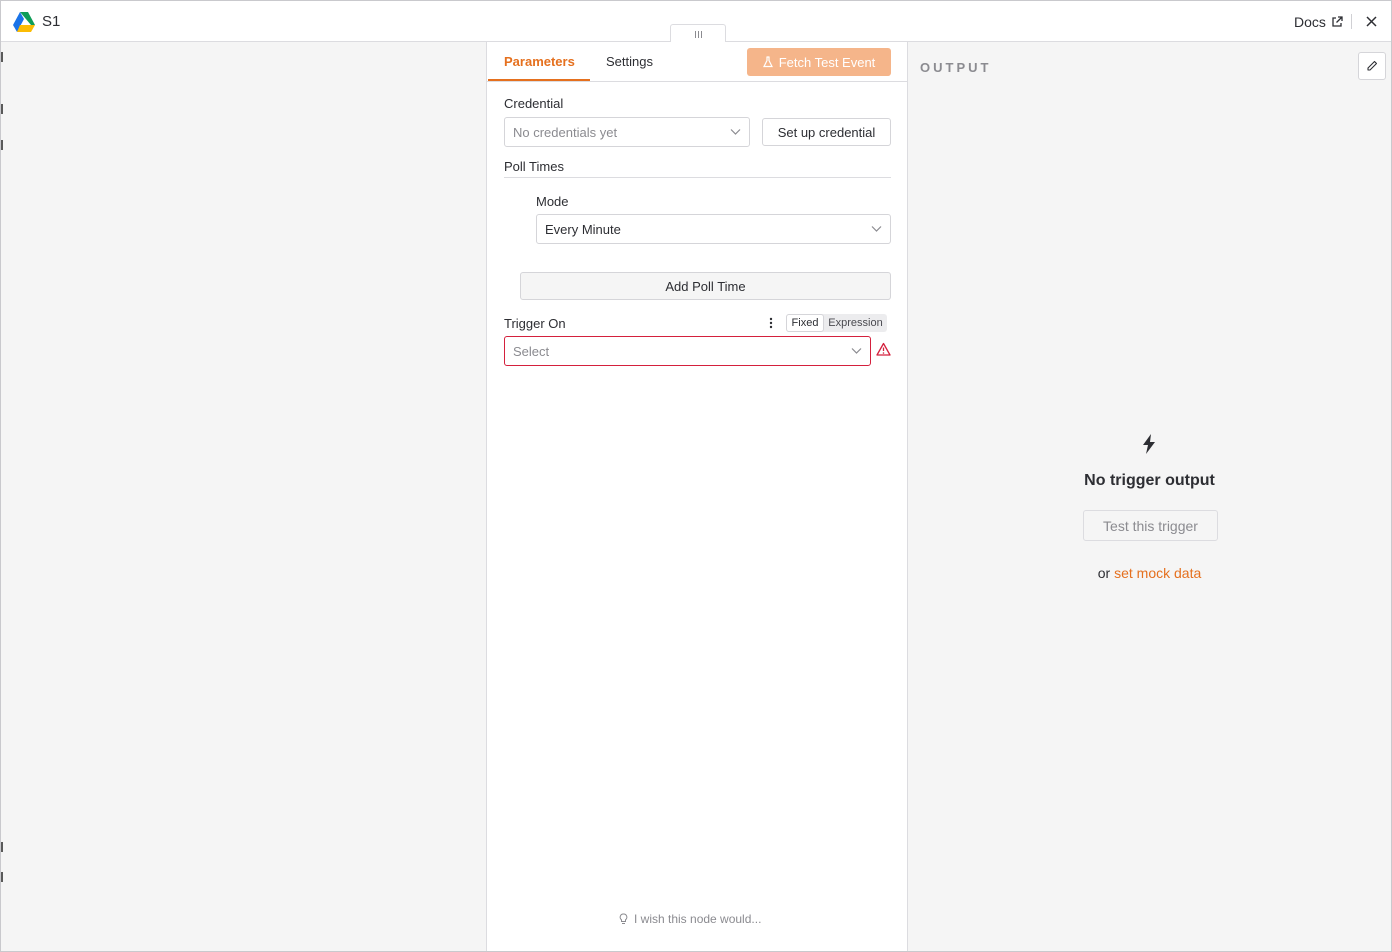 The height and width of the screenshot is (952, 1392). Describe the element at coordinates (1337, 21) in the screenshot. I see `external-link-icon` at that location.